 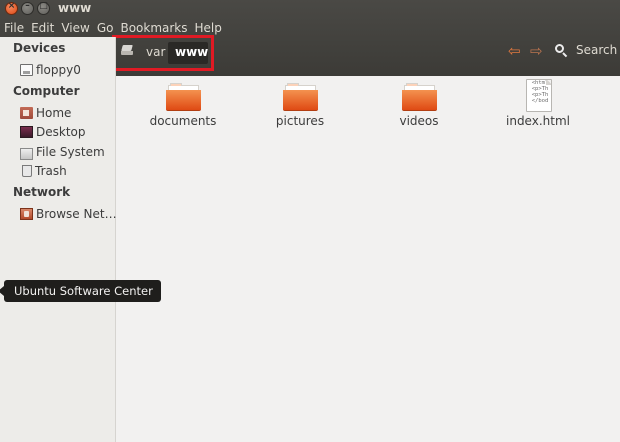 I want to click on sidebar-item-label: Home, so click(x=54, y=113).